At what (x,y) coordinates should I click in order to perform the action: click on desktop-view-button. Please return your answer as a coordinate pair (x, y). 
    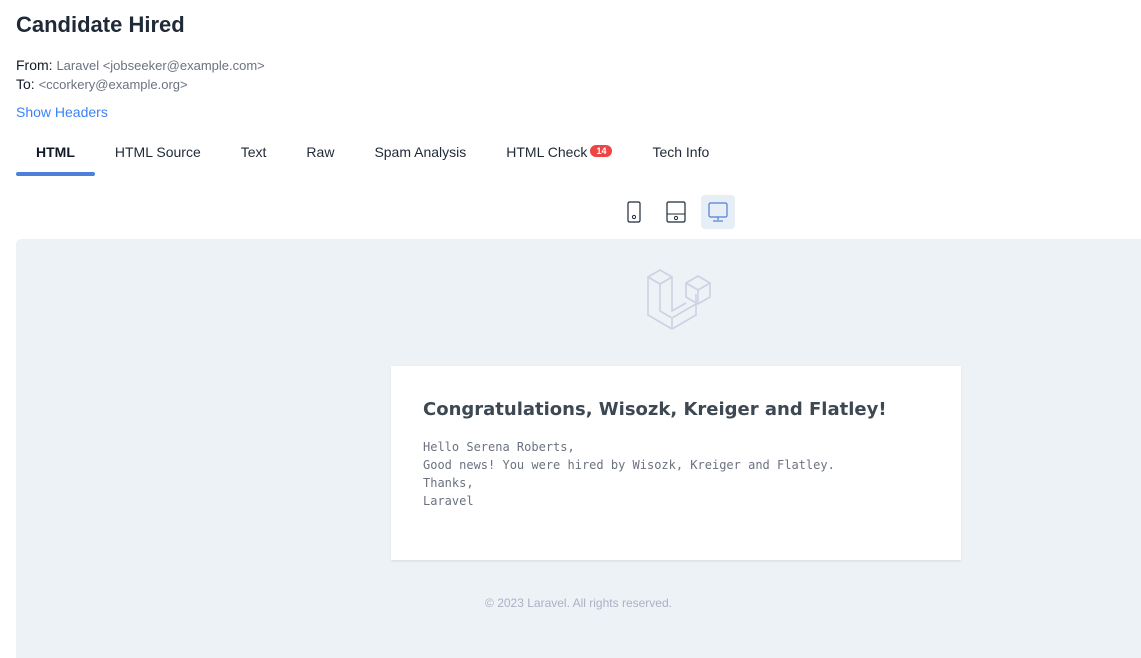
    Looking at the image, I should click on (718, 212).